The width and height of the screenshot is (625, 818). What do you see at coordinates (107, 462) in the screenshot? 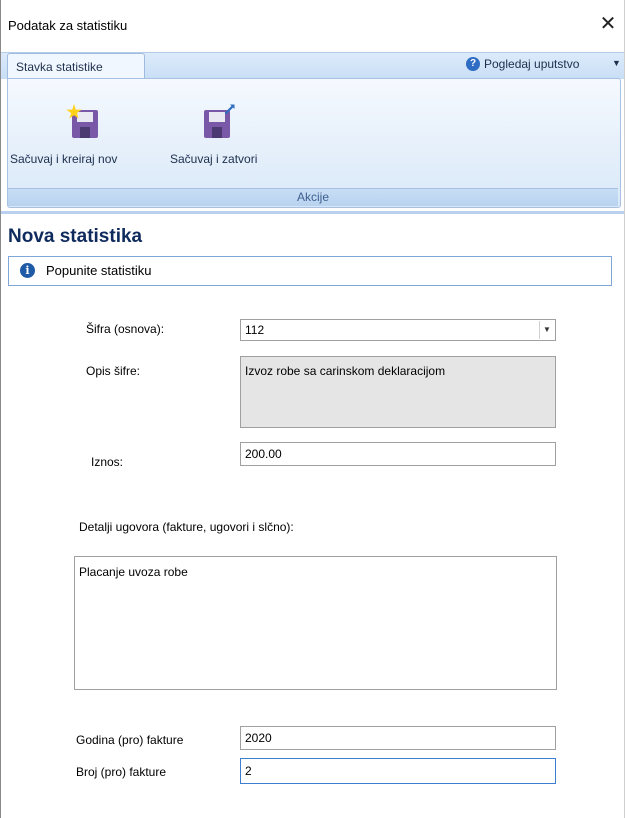
I see `iznos-label: Iznos:` at bounding box center [107, 462].